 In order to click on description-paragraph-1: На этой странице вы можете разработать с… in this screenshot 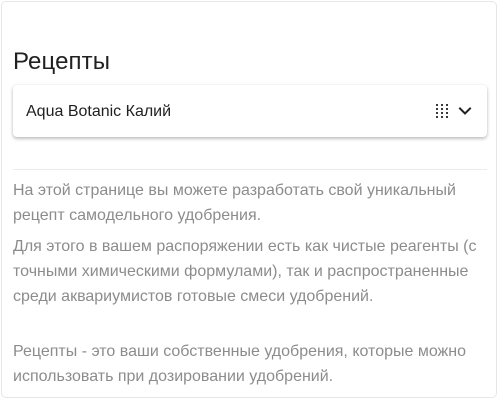, I will do `click(234, 203)`.